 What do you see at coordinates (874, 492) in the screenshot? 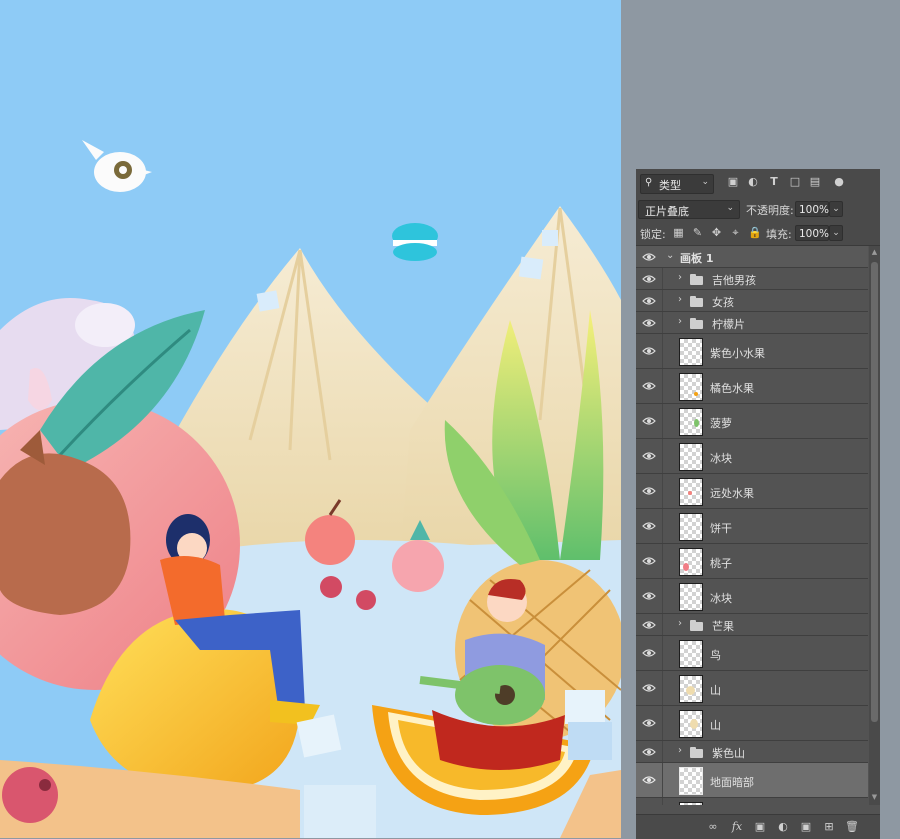
I see `scrollbar-thumb` at bounding box center [874, 492].